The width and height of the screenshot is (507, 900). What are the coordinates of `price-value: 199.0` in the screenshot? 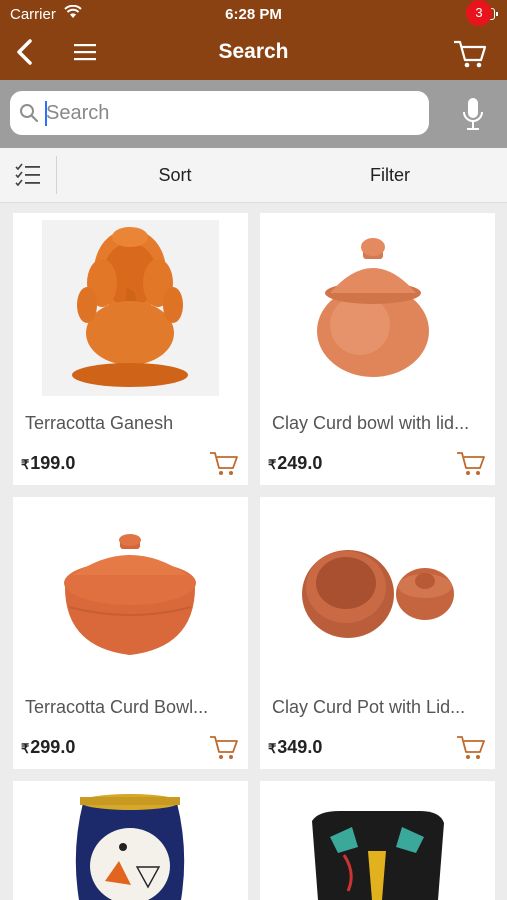 It's located at (53, 463).